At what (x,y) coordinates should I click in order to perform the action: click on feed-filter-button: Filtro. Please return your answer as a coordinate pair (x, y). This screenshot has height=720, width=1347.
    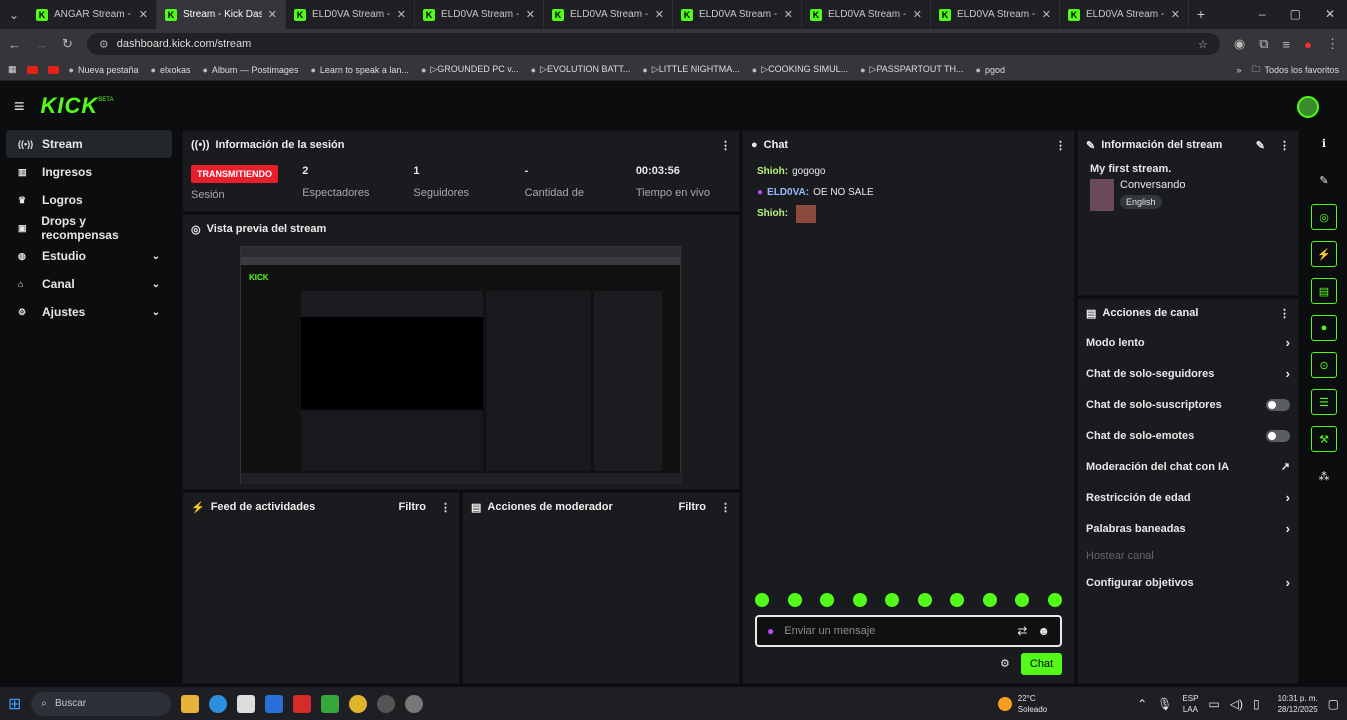
    Looking at the image, I should click on (413, 507).